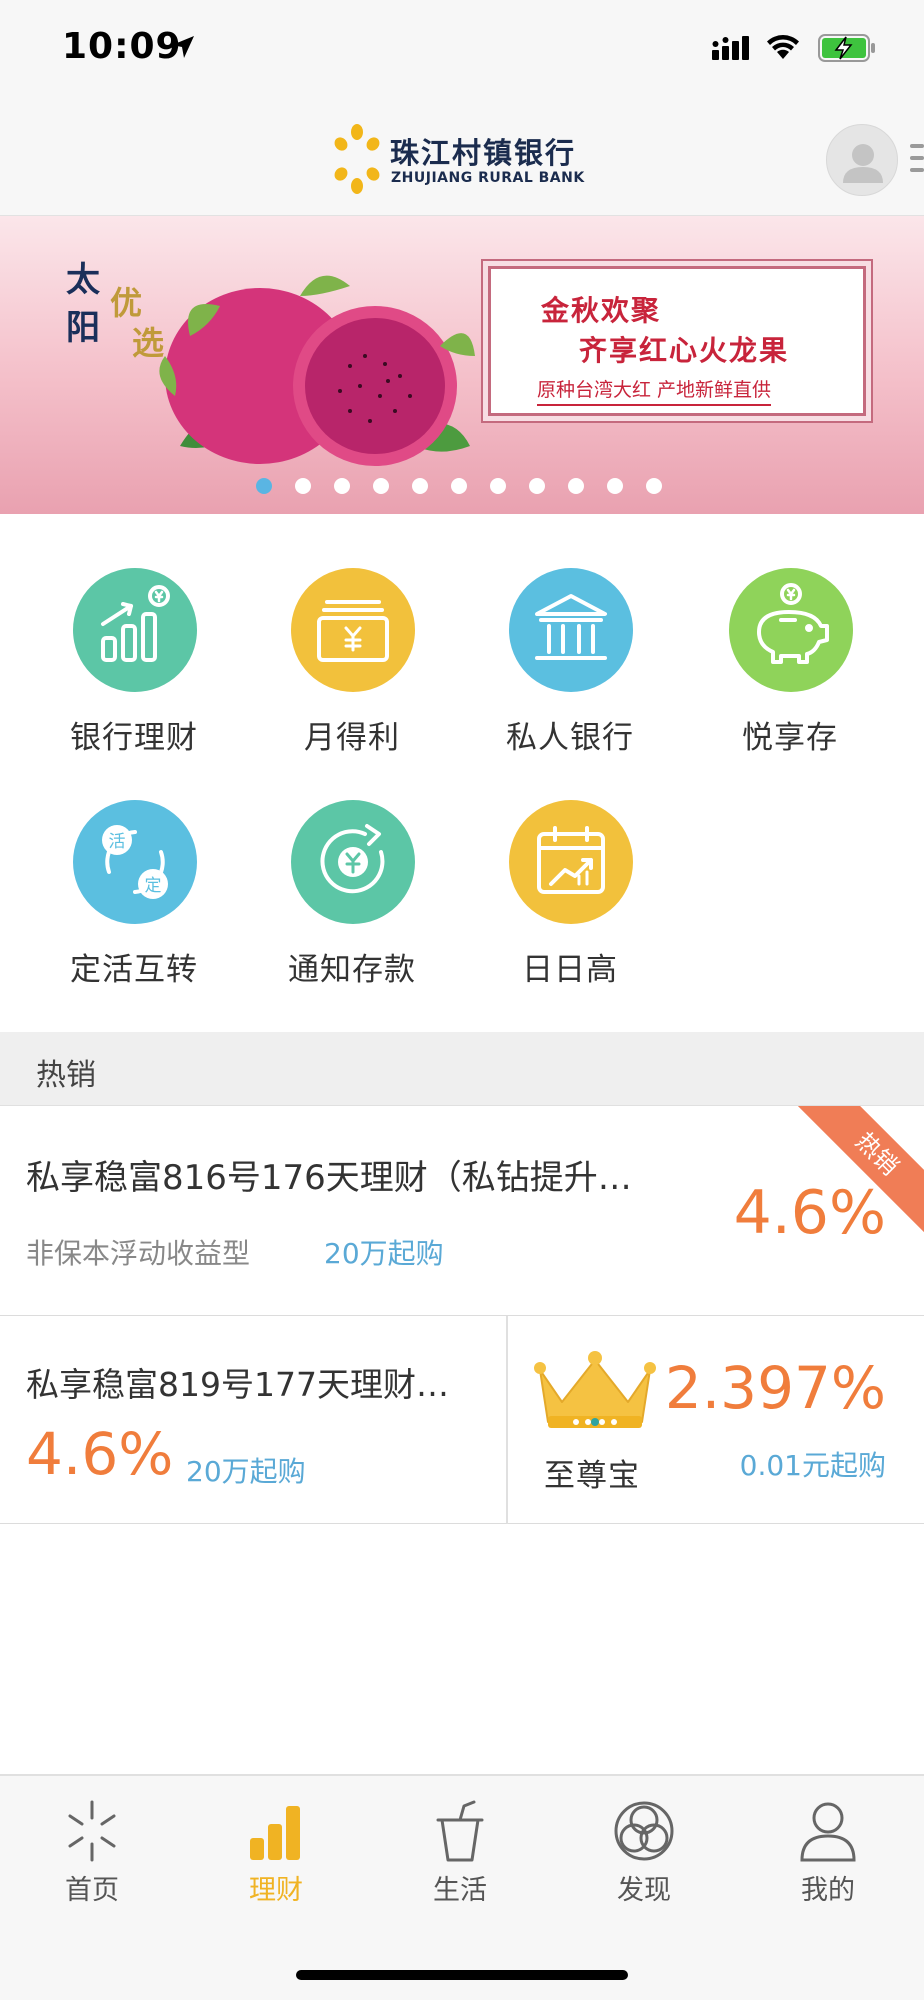 The height and width of the screenshot is (2000, 924). I want to click on coin-cycle-icon, so click(353, 862).